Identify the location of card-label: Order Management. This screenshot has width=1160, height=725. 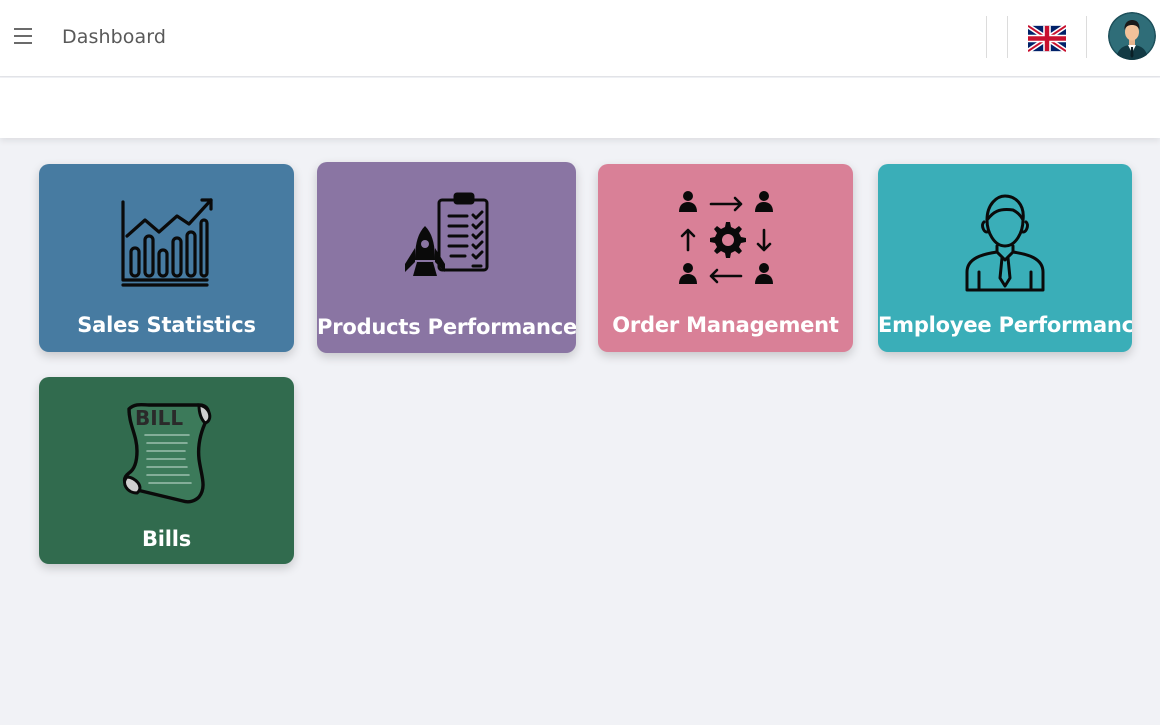
(725, 325).